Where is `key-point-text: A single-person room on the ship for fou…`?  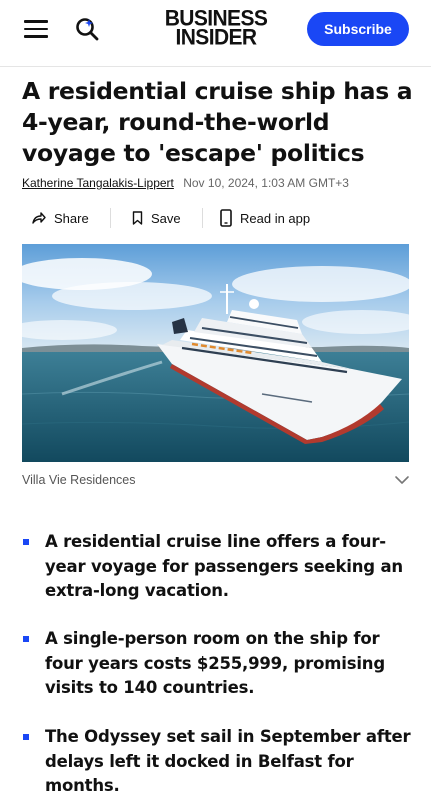 key-point-text: A single-person room on the ship for fou… is located at coordinates (215, 663).